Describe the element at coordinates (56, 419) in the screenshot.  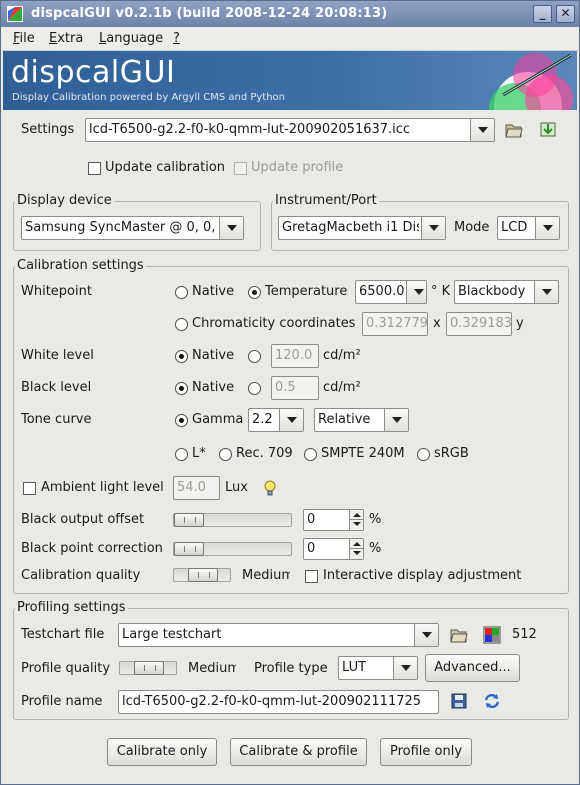
I see `tone-curve-label: Tone curve` at that location.